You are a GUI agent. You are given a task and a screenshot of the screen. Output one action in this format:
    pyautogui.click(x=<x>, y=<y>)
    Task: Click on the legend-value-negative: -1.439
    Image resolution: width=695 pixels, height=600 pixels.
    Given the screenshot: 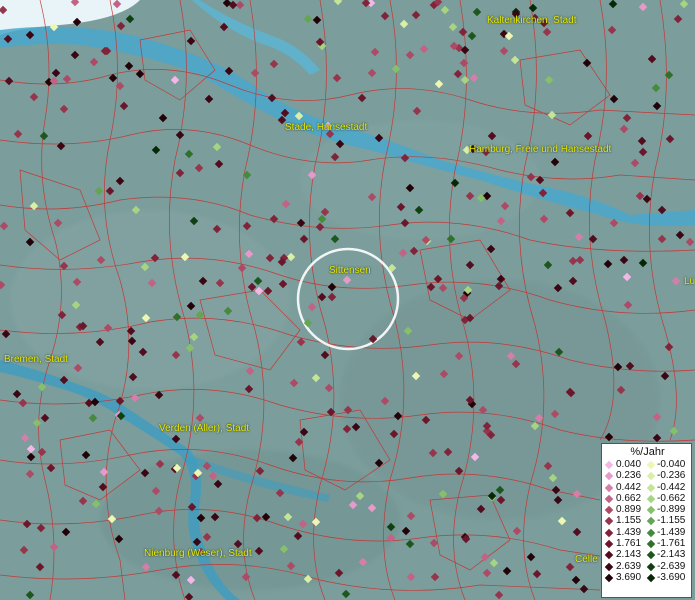 What is the action you would take?
    pyautogui.click(x=671, y=532)
    